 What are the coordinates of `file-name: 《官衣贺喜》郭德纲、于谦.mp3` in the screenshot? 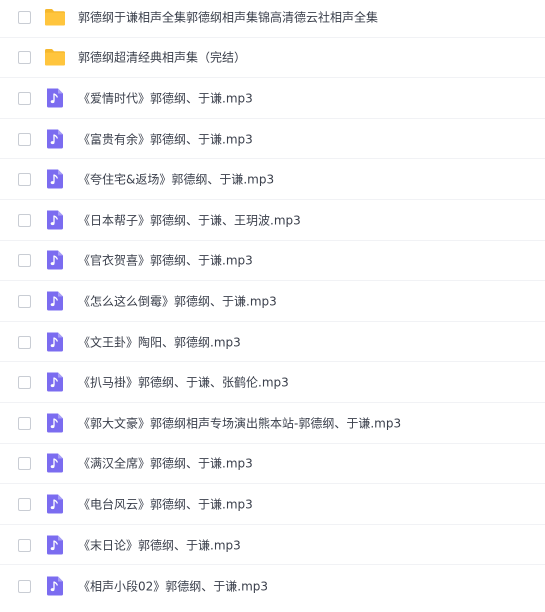 It's located at (165, 260).